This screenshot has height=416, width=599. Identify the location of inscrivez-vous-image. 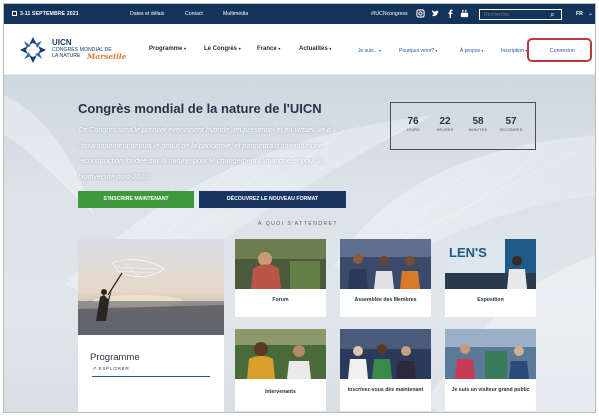
(385, 354).